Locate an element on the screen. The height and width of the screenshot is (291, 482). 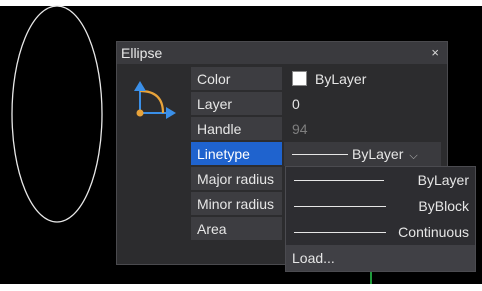
property-row-color: Color ByLayer is located at coordinates (319, 79).